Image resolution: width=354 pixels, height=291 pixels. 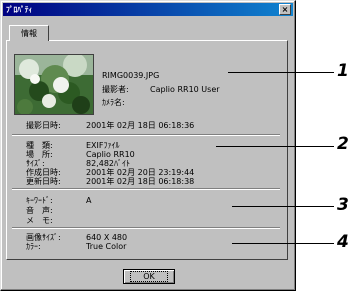 What do you see at coordinates (108, 163) in the screenshot?
I see `file-size-value: 82,482ﾊﾞｲﾄ` at bounding box center [108, 163].